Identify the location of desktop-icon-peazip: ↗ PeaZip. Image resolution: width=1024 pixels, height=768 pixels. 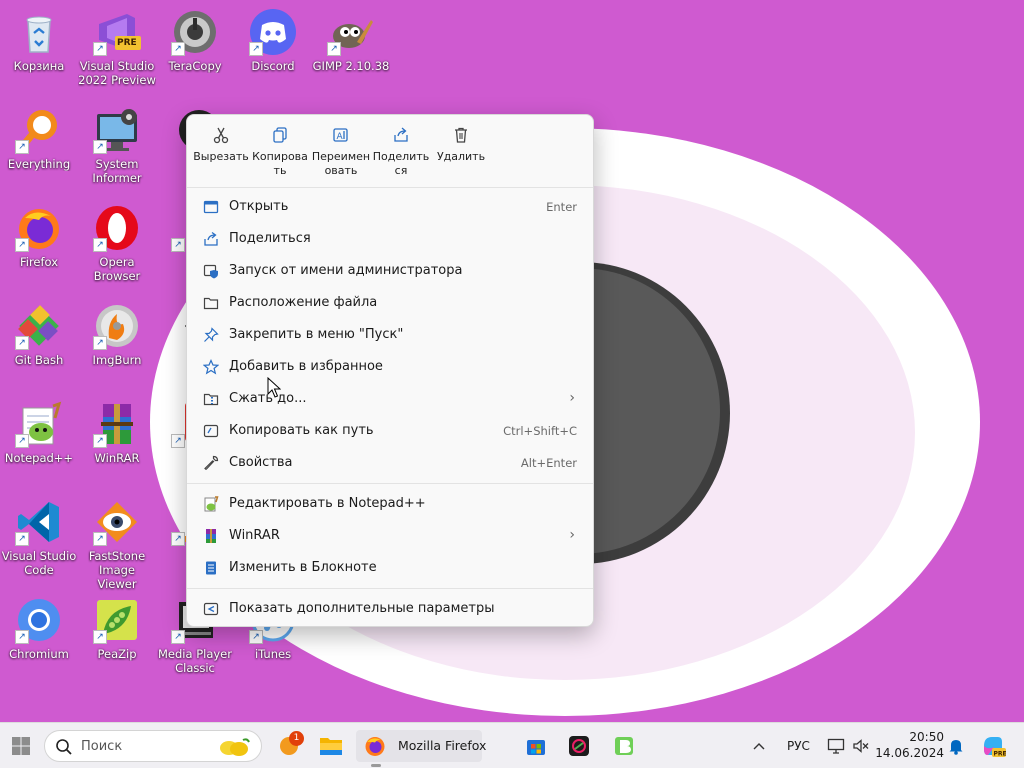
(117, 628).